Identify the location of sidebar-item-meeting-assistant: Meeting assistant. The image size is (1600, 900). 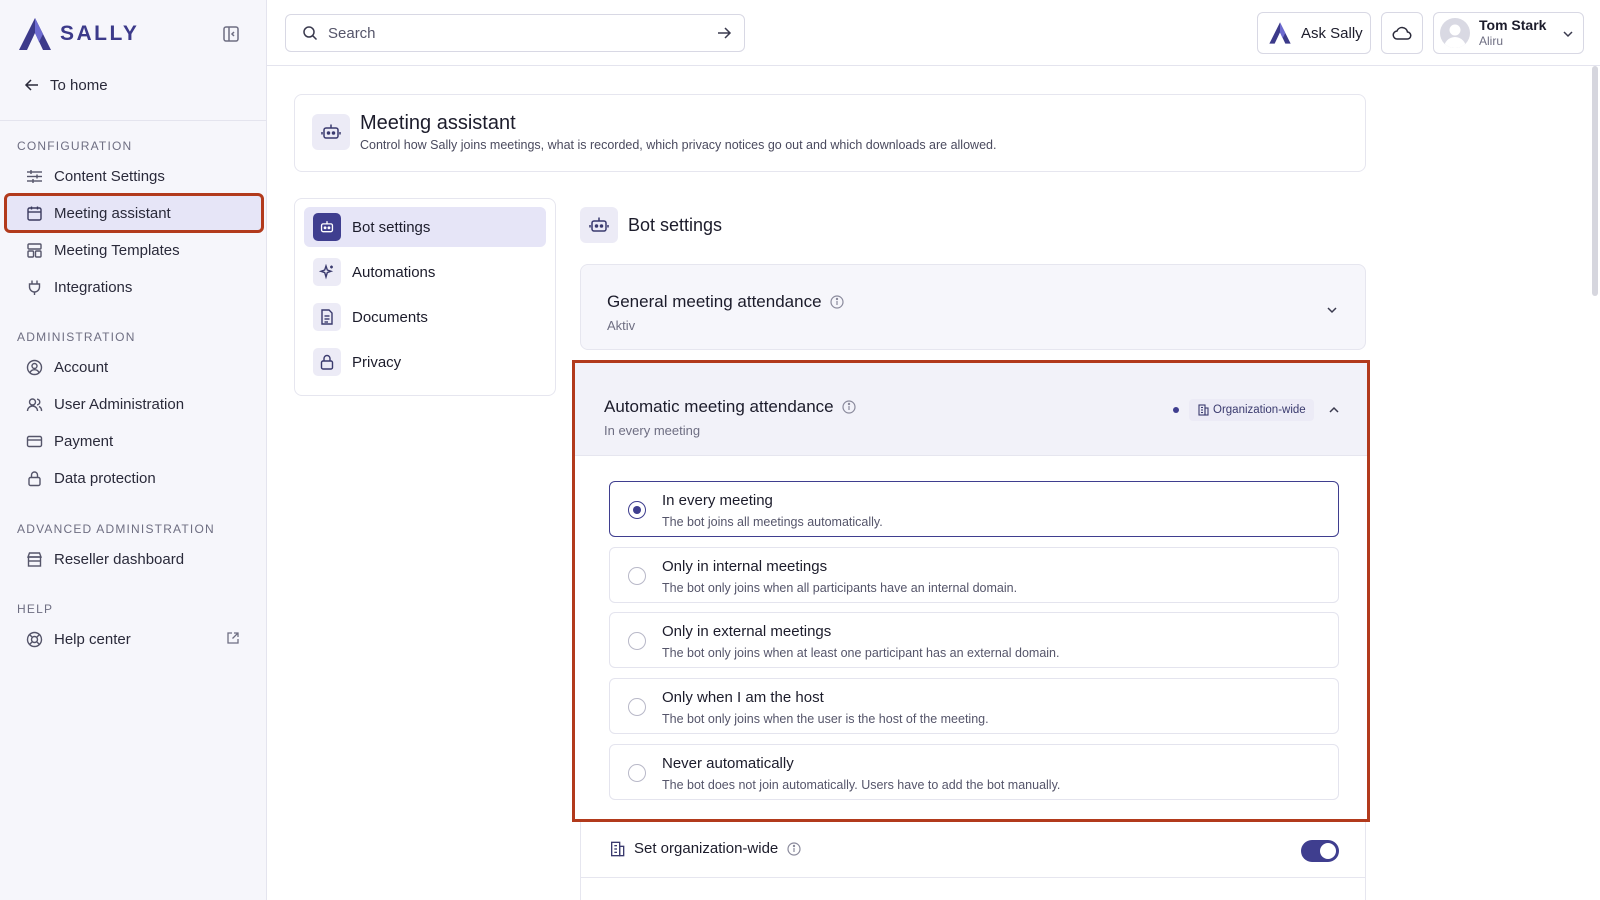
(134, 213).